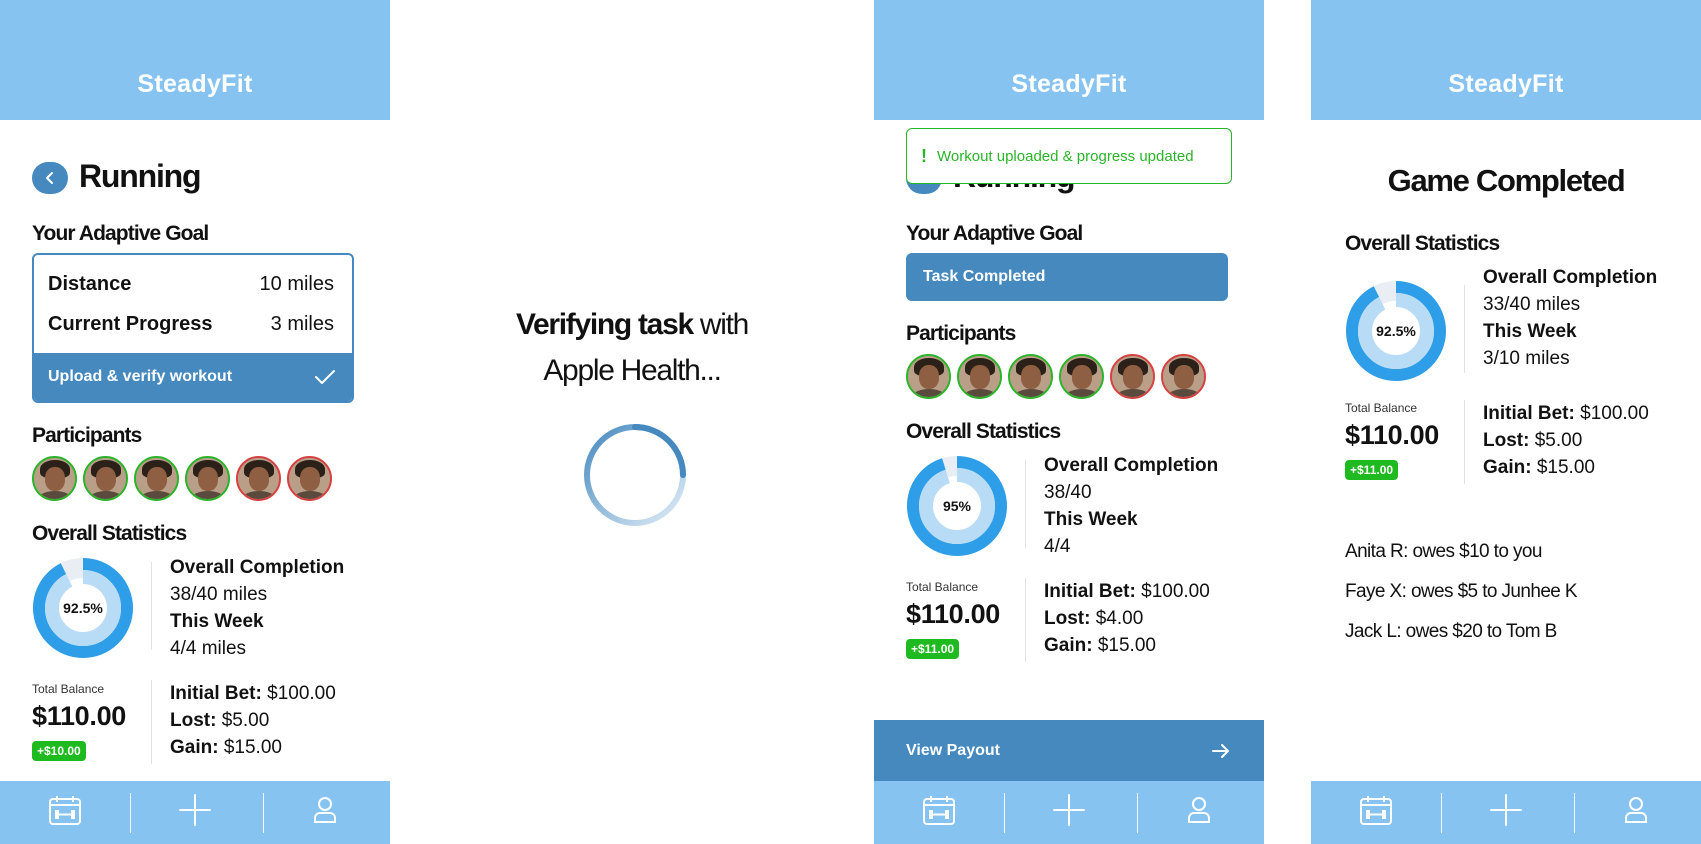 The width and height of the screenshot is (1701, 844). I want to click on arrow-right-icon, so click(1220, 750).